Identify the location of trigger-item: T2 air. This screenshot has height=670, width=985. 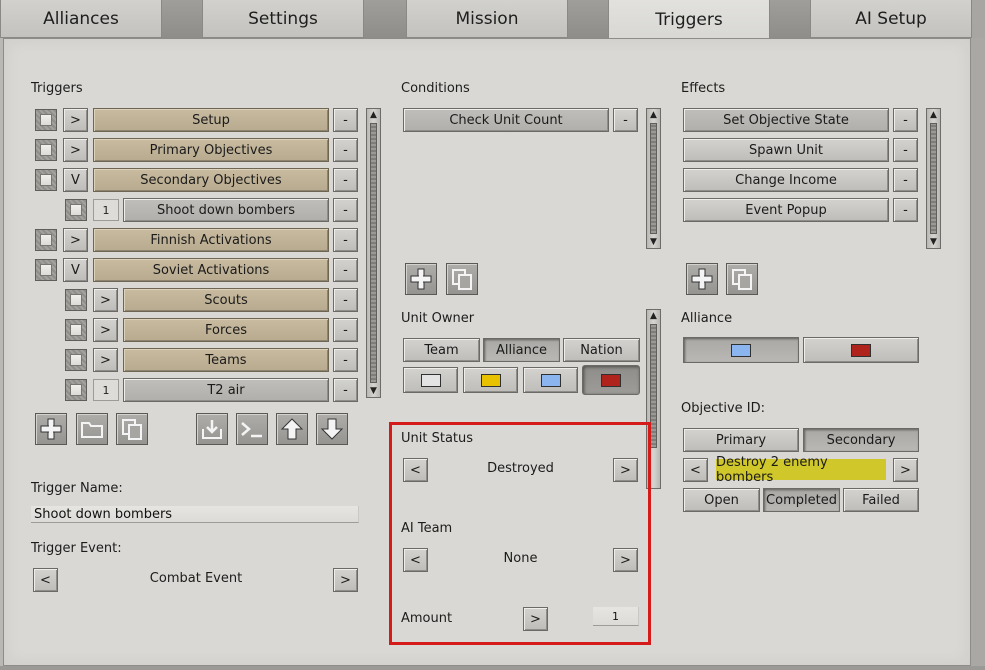
(226, 390).